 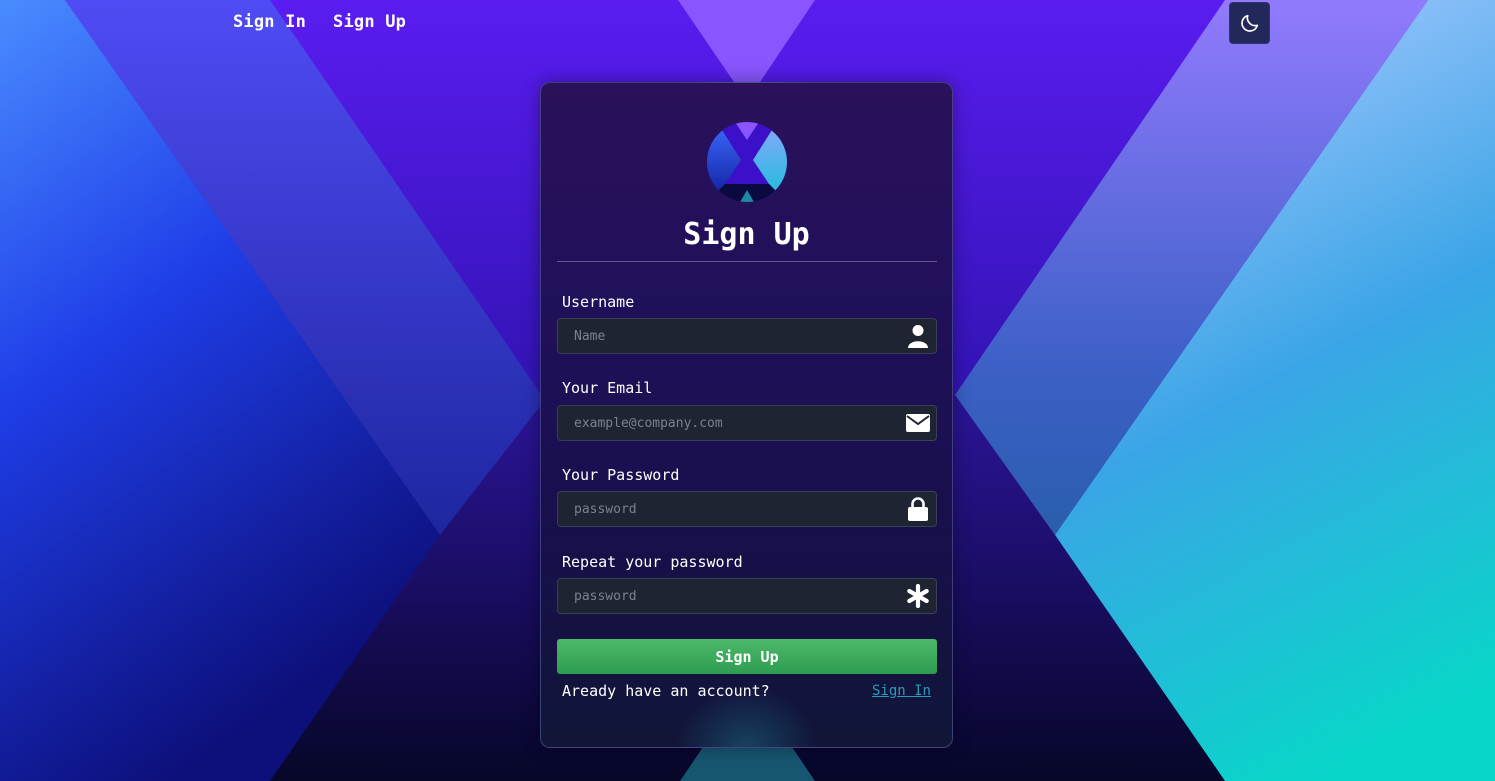 What do you see at coordinates (901, 691) in the screenshot?
I see `sign-in-link: Sign In` at bounding box center [901, 691].